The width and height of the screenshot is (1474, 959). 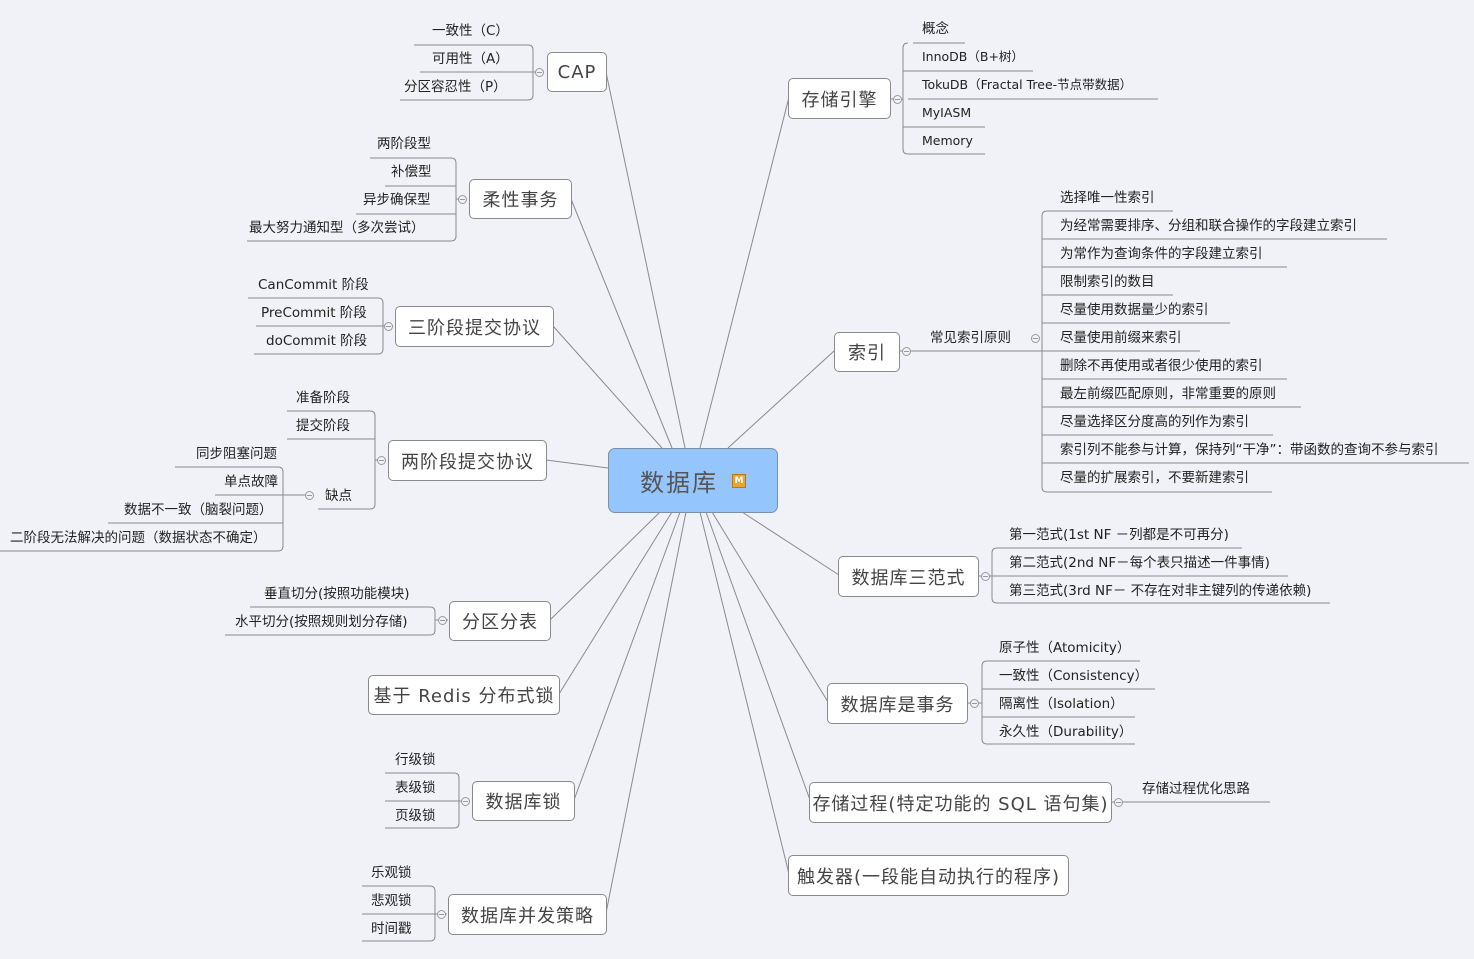 I want to click on topic-label: CAP, so click(x=577, y=72).